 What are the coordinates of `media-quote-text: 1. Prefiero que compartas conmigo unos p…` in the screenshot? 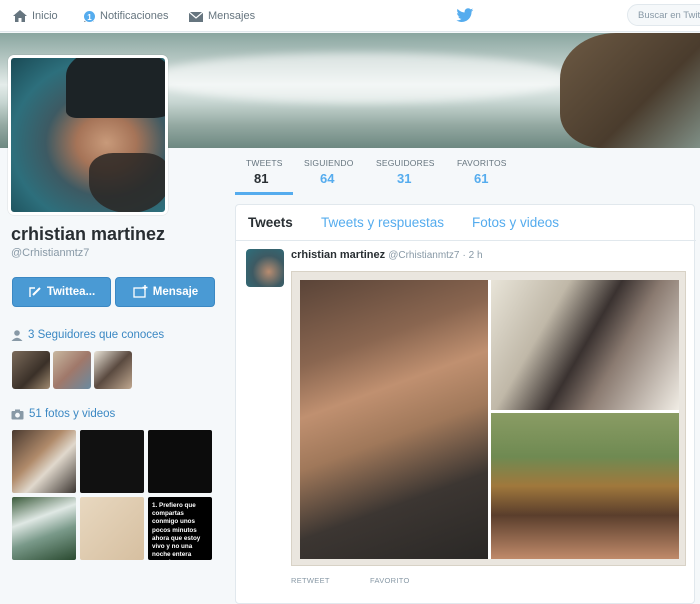 It's located at (179, 531).